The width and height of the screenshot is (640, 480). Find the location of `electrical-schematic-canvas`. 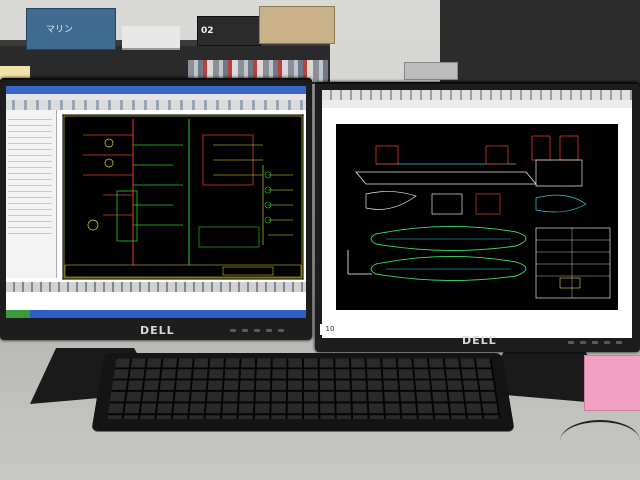

electrical-schematic-canvas is located at coordinates (183, 197).